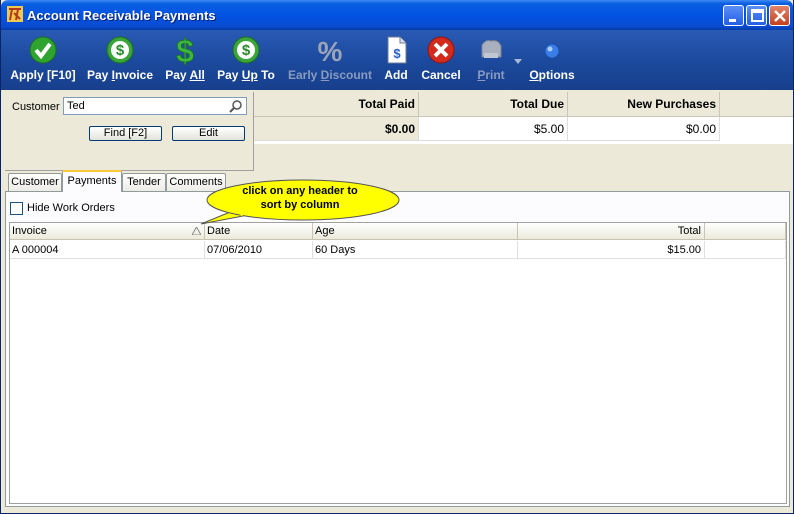  I want to click on close-button, so click(779, 15).